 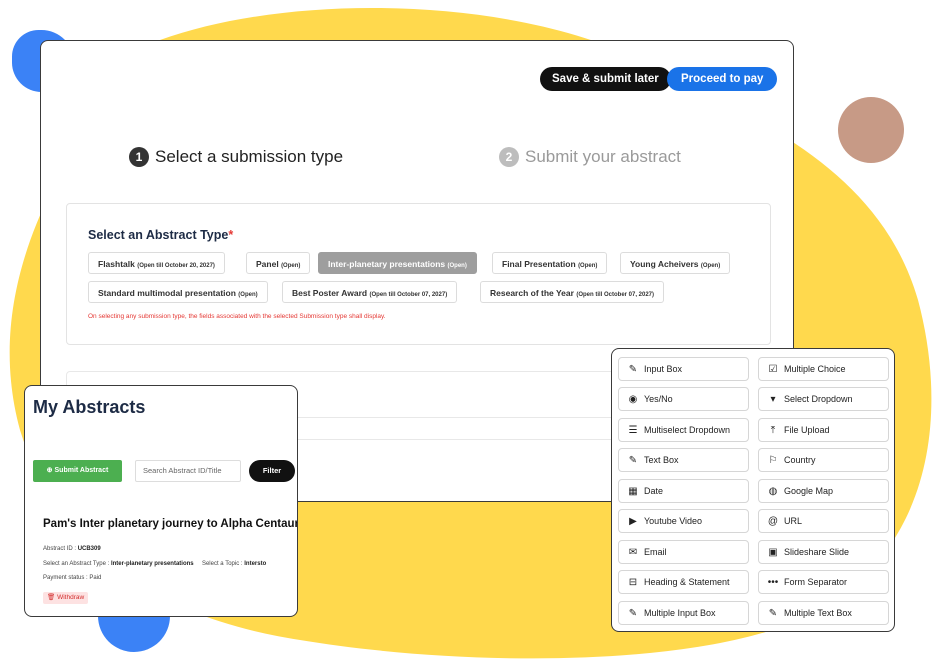 What do you see at coordinates (161, 235) in the screenshot?
I see `abstract-type-heading: Select an Abstract Type*` at bounding box center [161, 235].